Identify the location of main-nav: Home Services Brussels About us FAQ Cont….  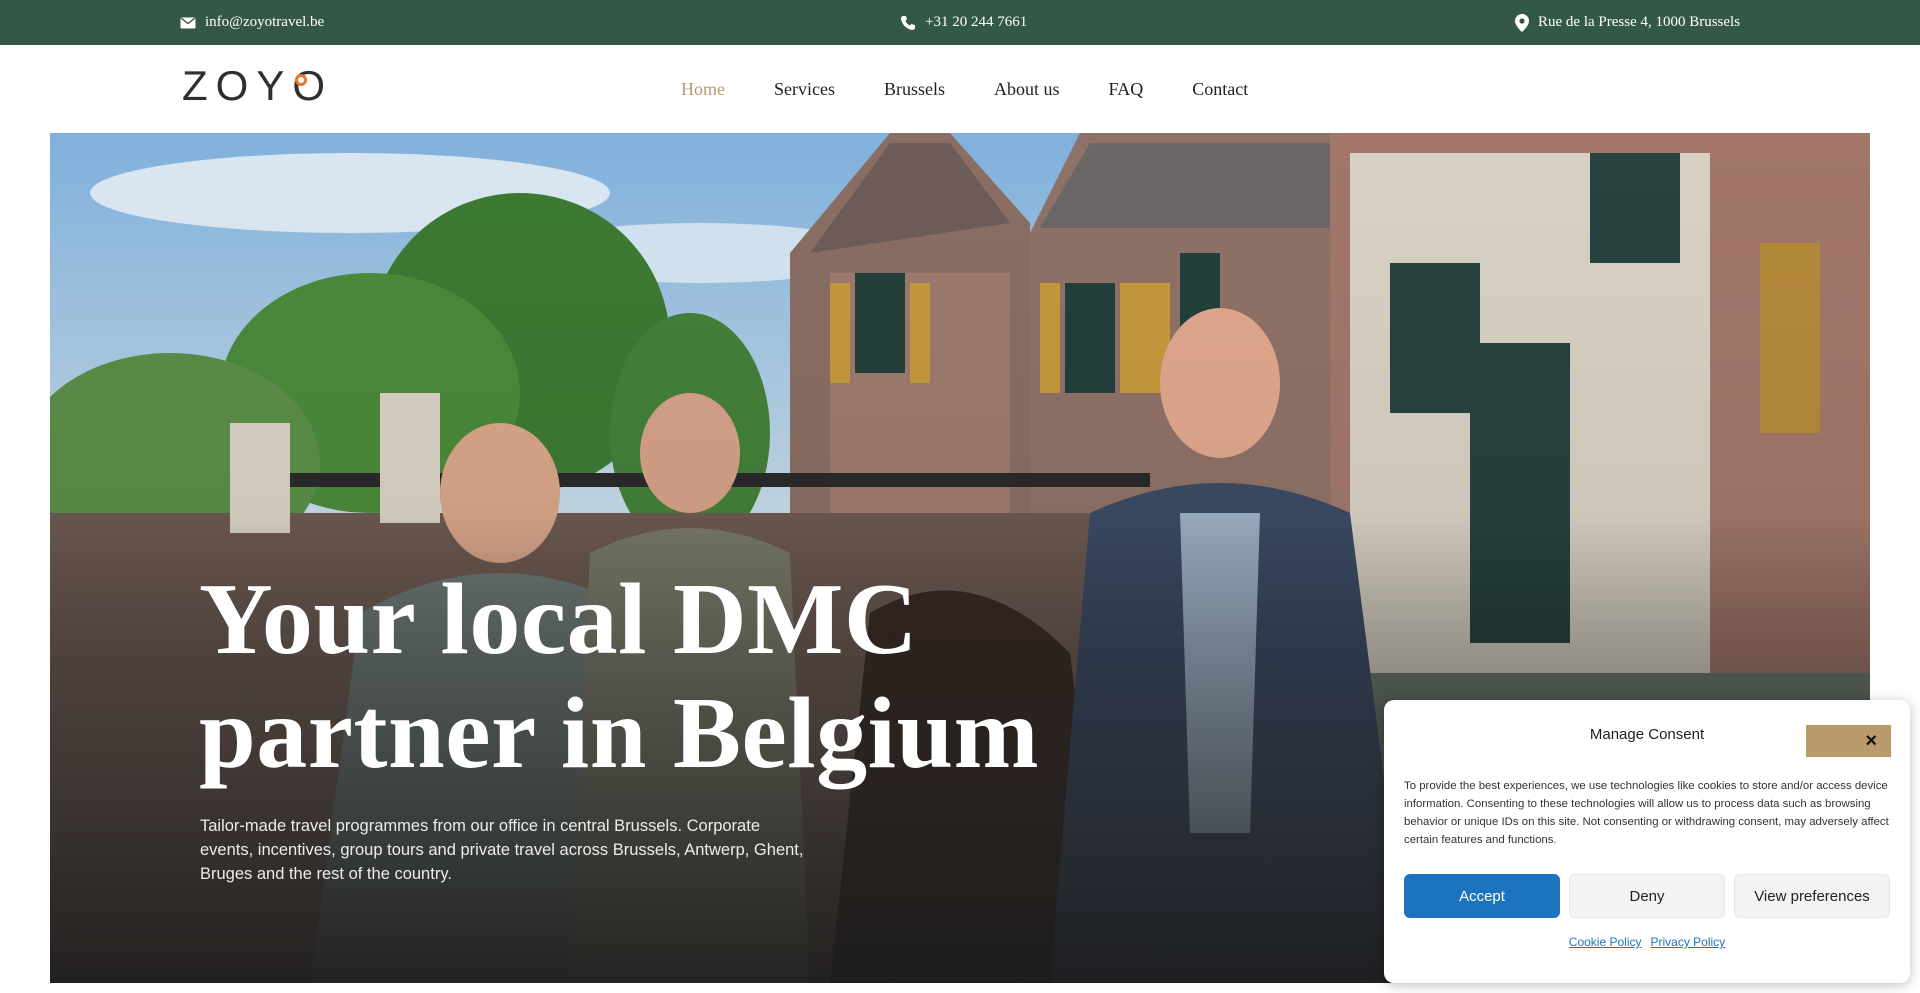
(989, 89).